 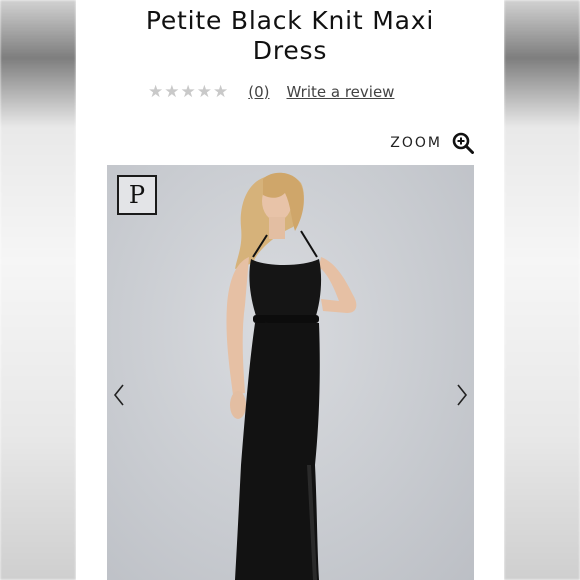 What do you see at coordinates (38, 290) in the screenshot?
I see `blurred-background-left` at bounding box center [38, 290].